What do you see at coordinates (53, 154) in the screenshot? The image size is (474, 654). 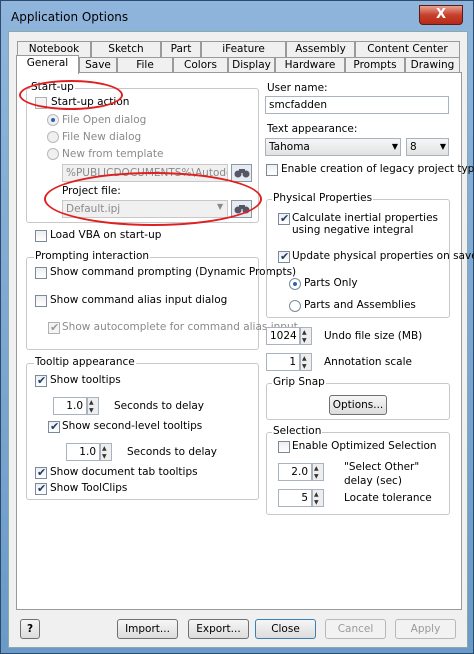 I see `new-from-template-radio` at bounding box center [53, 154].